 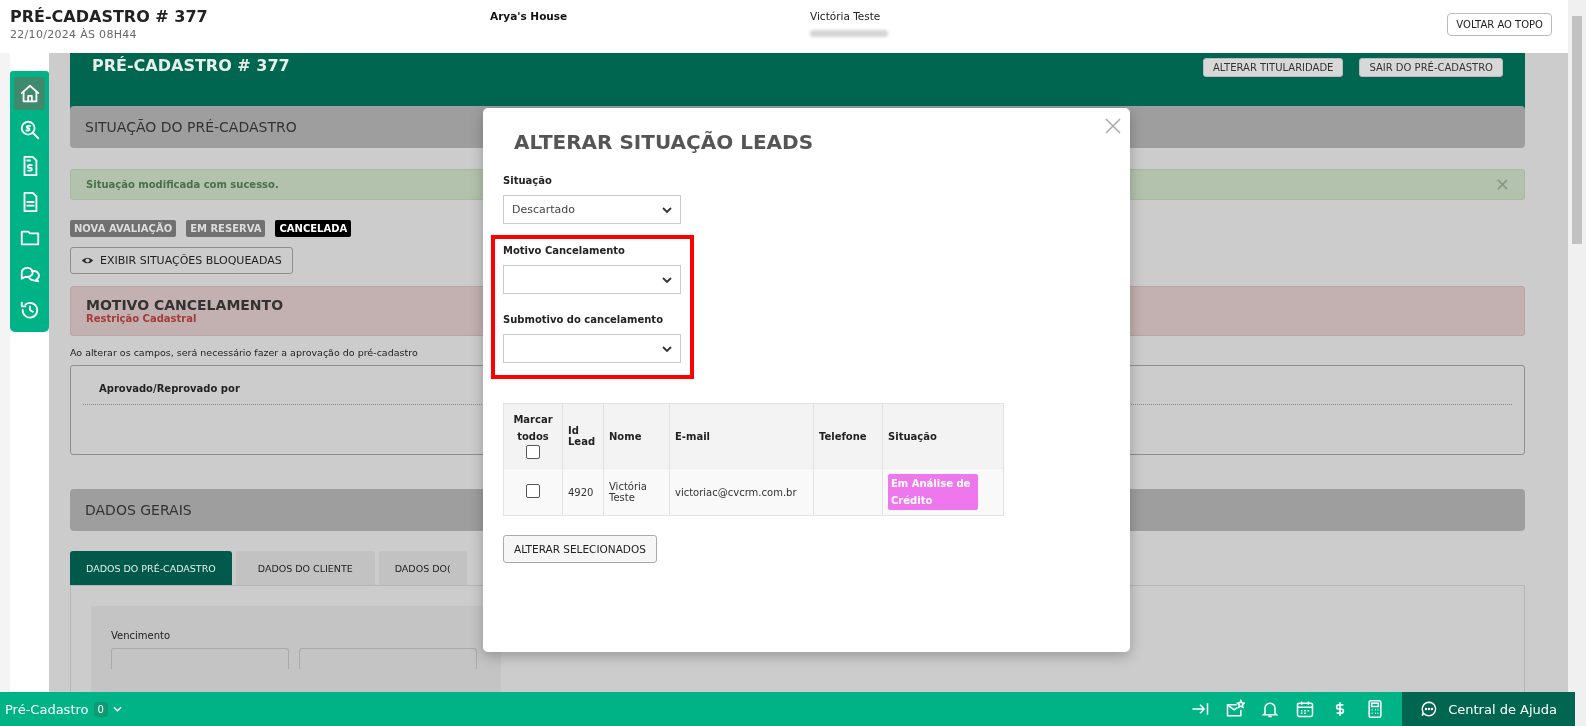 I want to click on caret-icon, so click(x=117, y=709).